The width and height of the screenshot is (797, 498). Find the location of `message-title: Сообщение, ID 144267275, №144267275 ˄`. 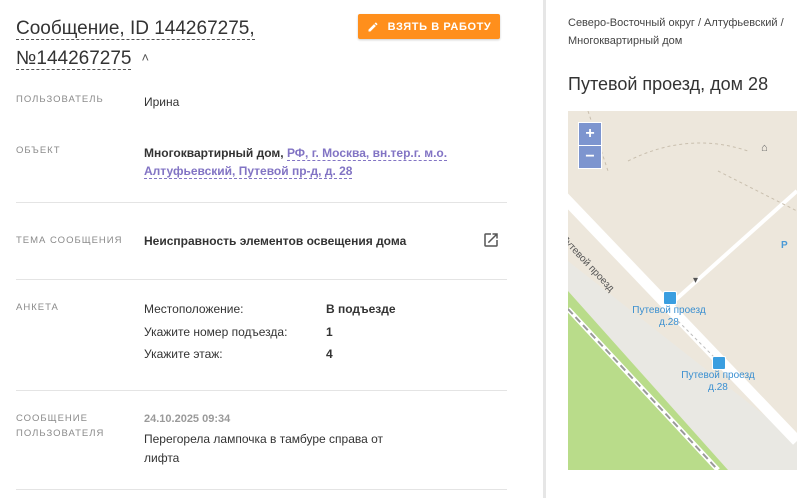

message-title: Сообщение, ID 144267275, №144267275 ˄ is located at coordinates (166, 43).